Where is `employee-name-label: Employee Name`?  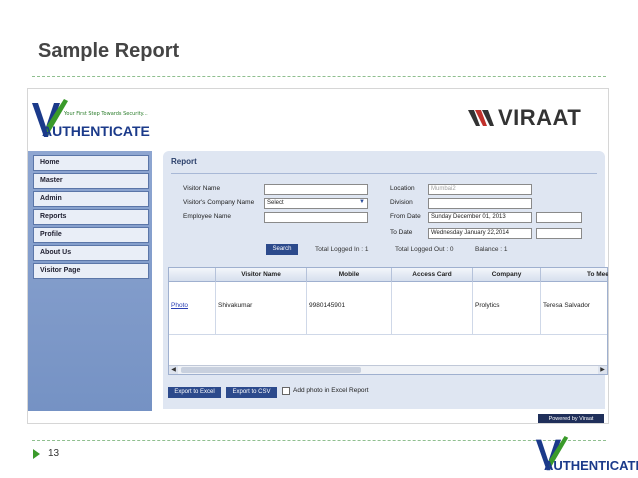 employee-name-label: Employee Name is located at coordinates (207, 216).